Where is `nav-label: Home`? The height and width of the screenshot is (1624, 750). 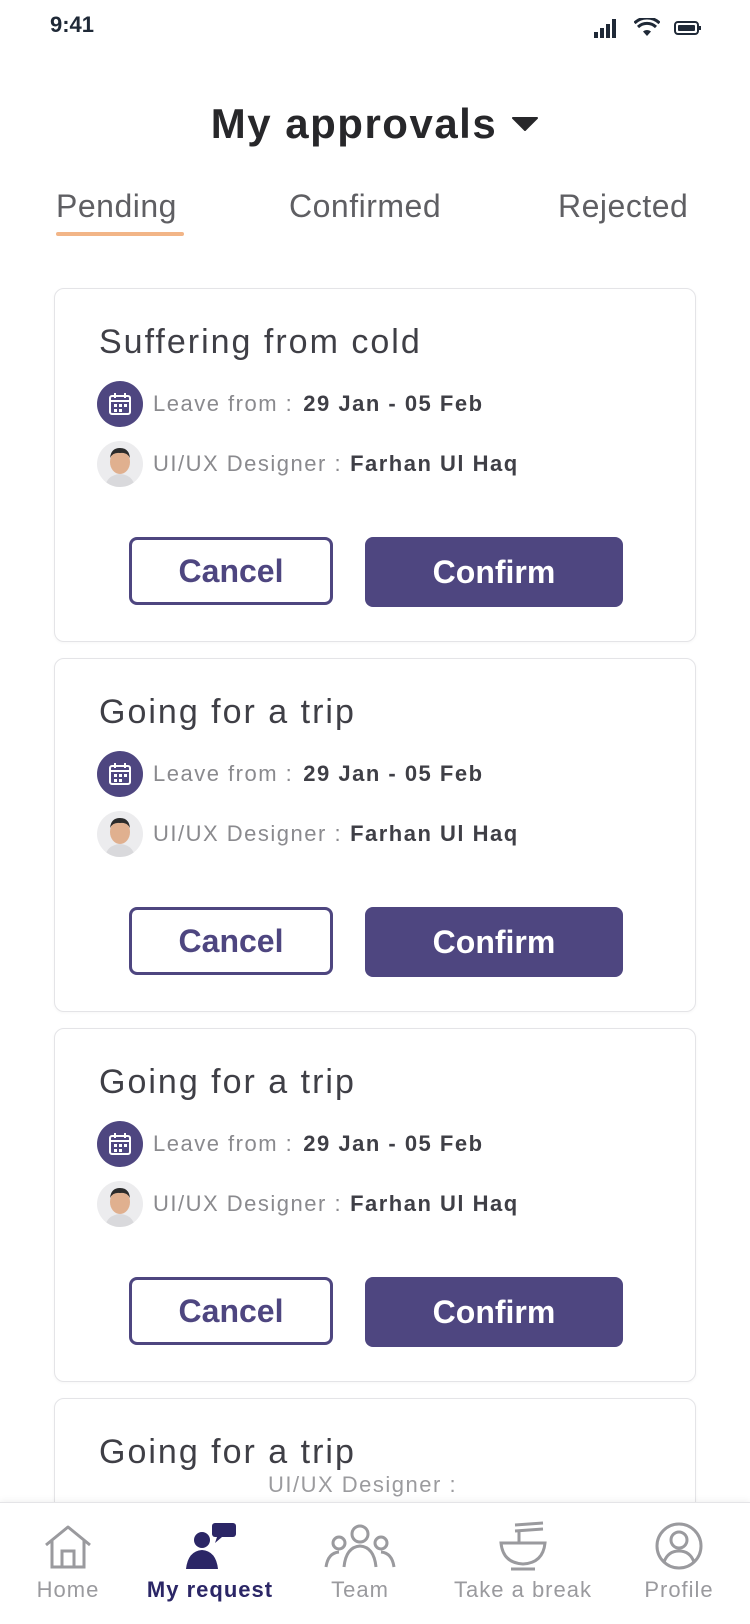 nav-label: Home is located at coordinates (68, 1589).